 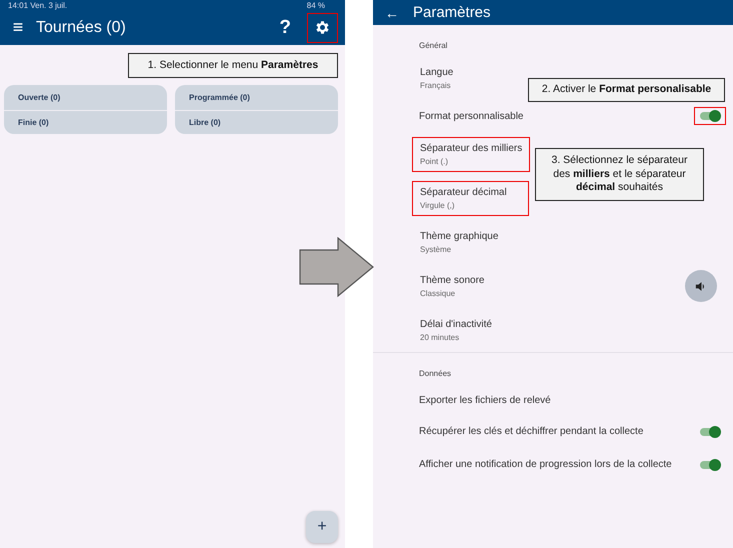 What do you see at coordinates (626, 90) in the screenshot?
I see `instruction-callout: 2. Activer le Format personalisable` at bounding box center [626, 90].